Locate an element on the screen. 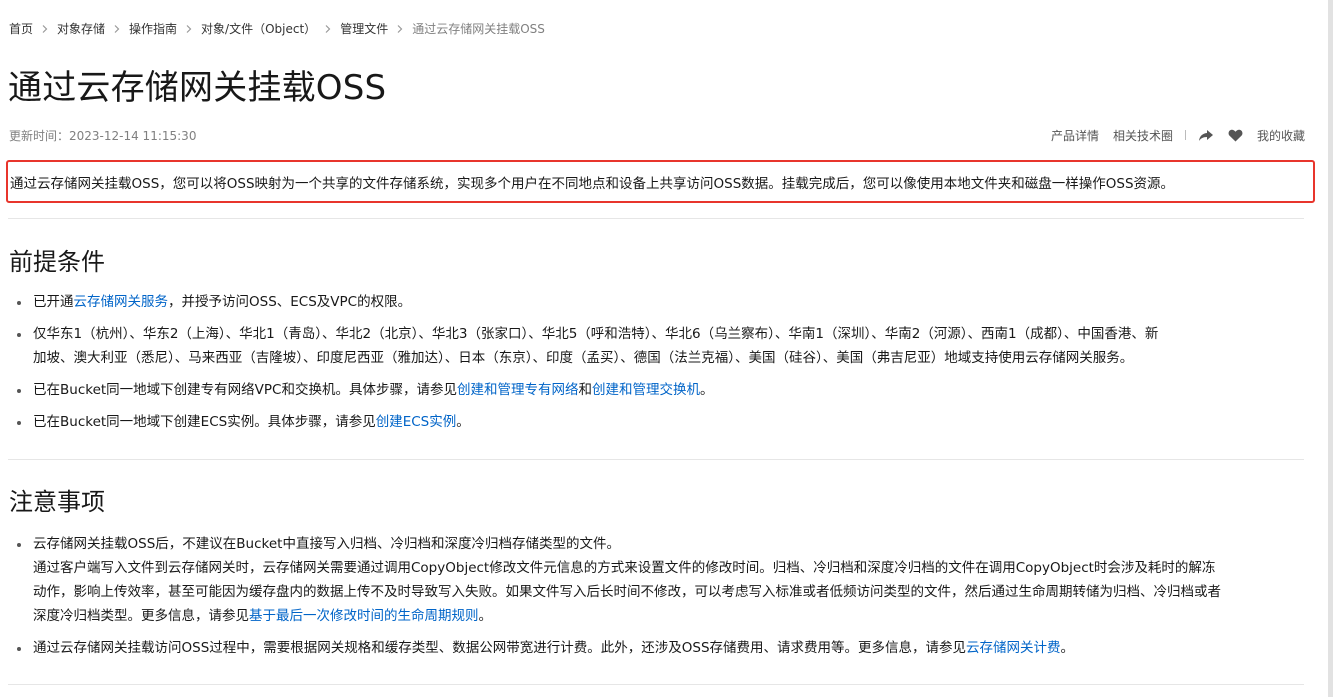  breadcrumb-oss: 对象存储 is located at coordinates (81, 28).